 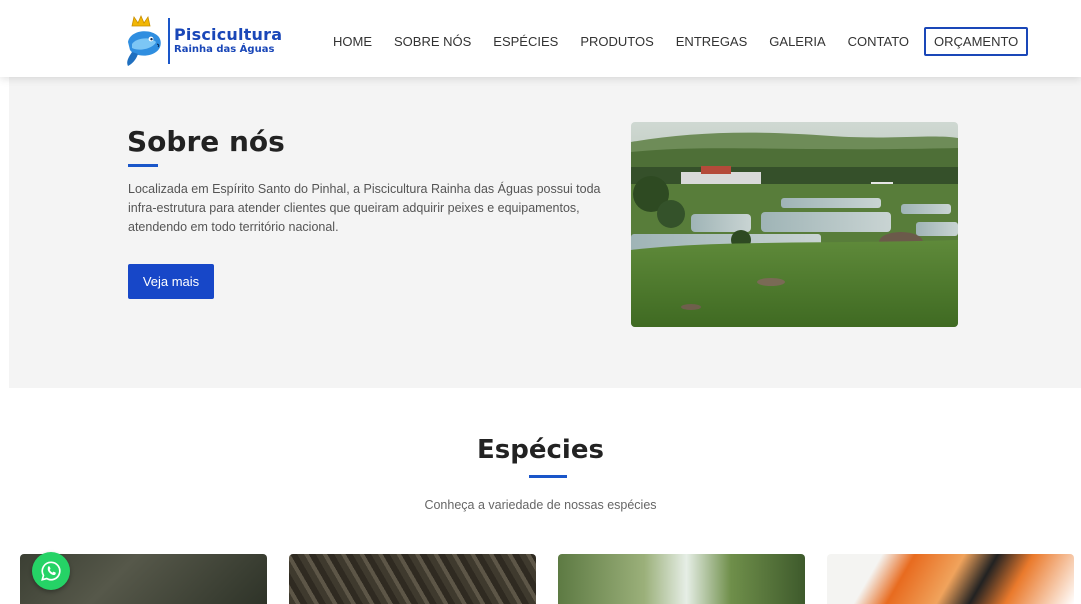 I want to click on species-subtitle: Conheça a variedade de nossas espécies, so click(x=540, y=505).